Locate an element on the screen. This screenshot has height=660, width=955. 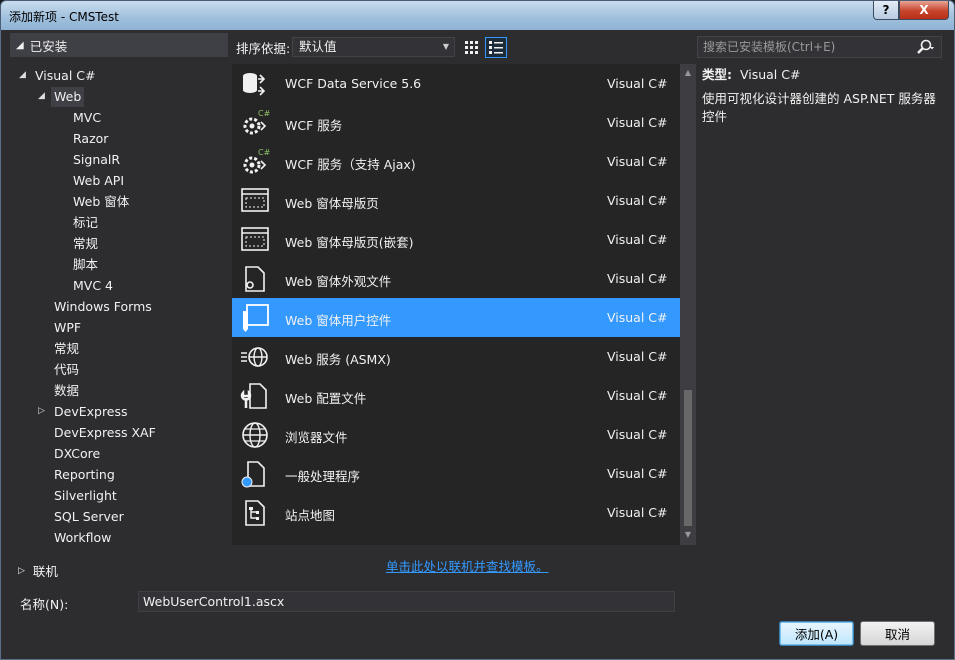
template-row: C# WCF 服务（支持 Ajax) Visual C# is located at coordinates (456, 161).